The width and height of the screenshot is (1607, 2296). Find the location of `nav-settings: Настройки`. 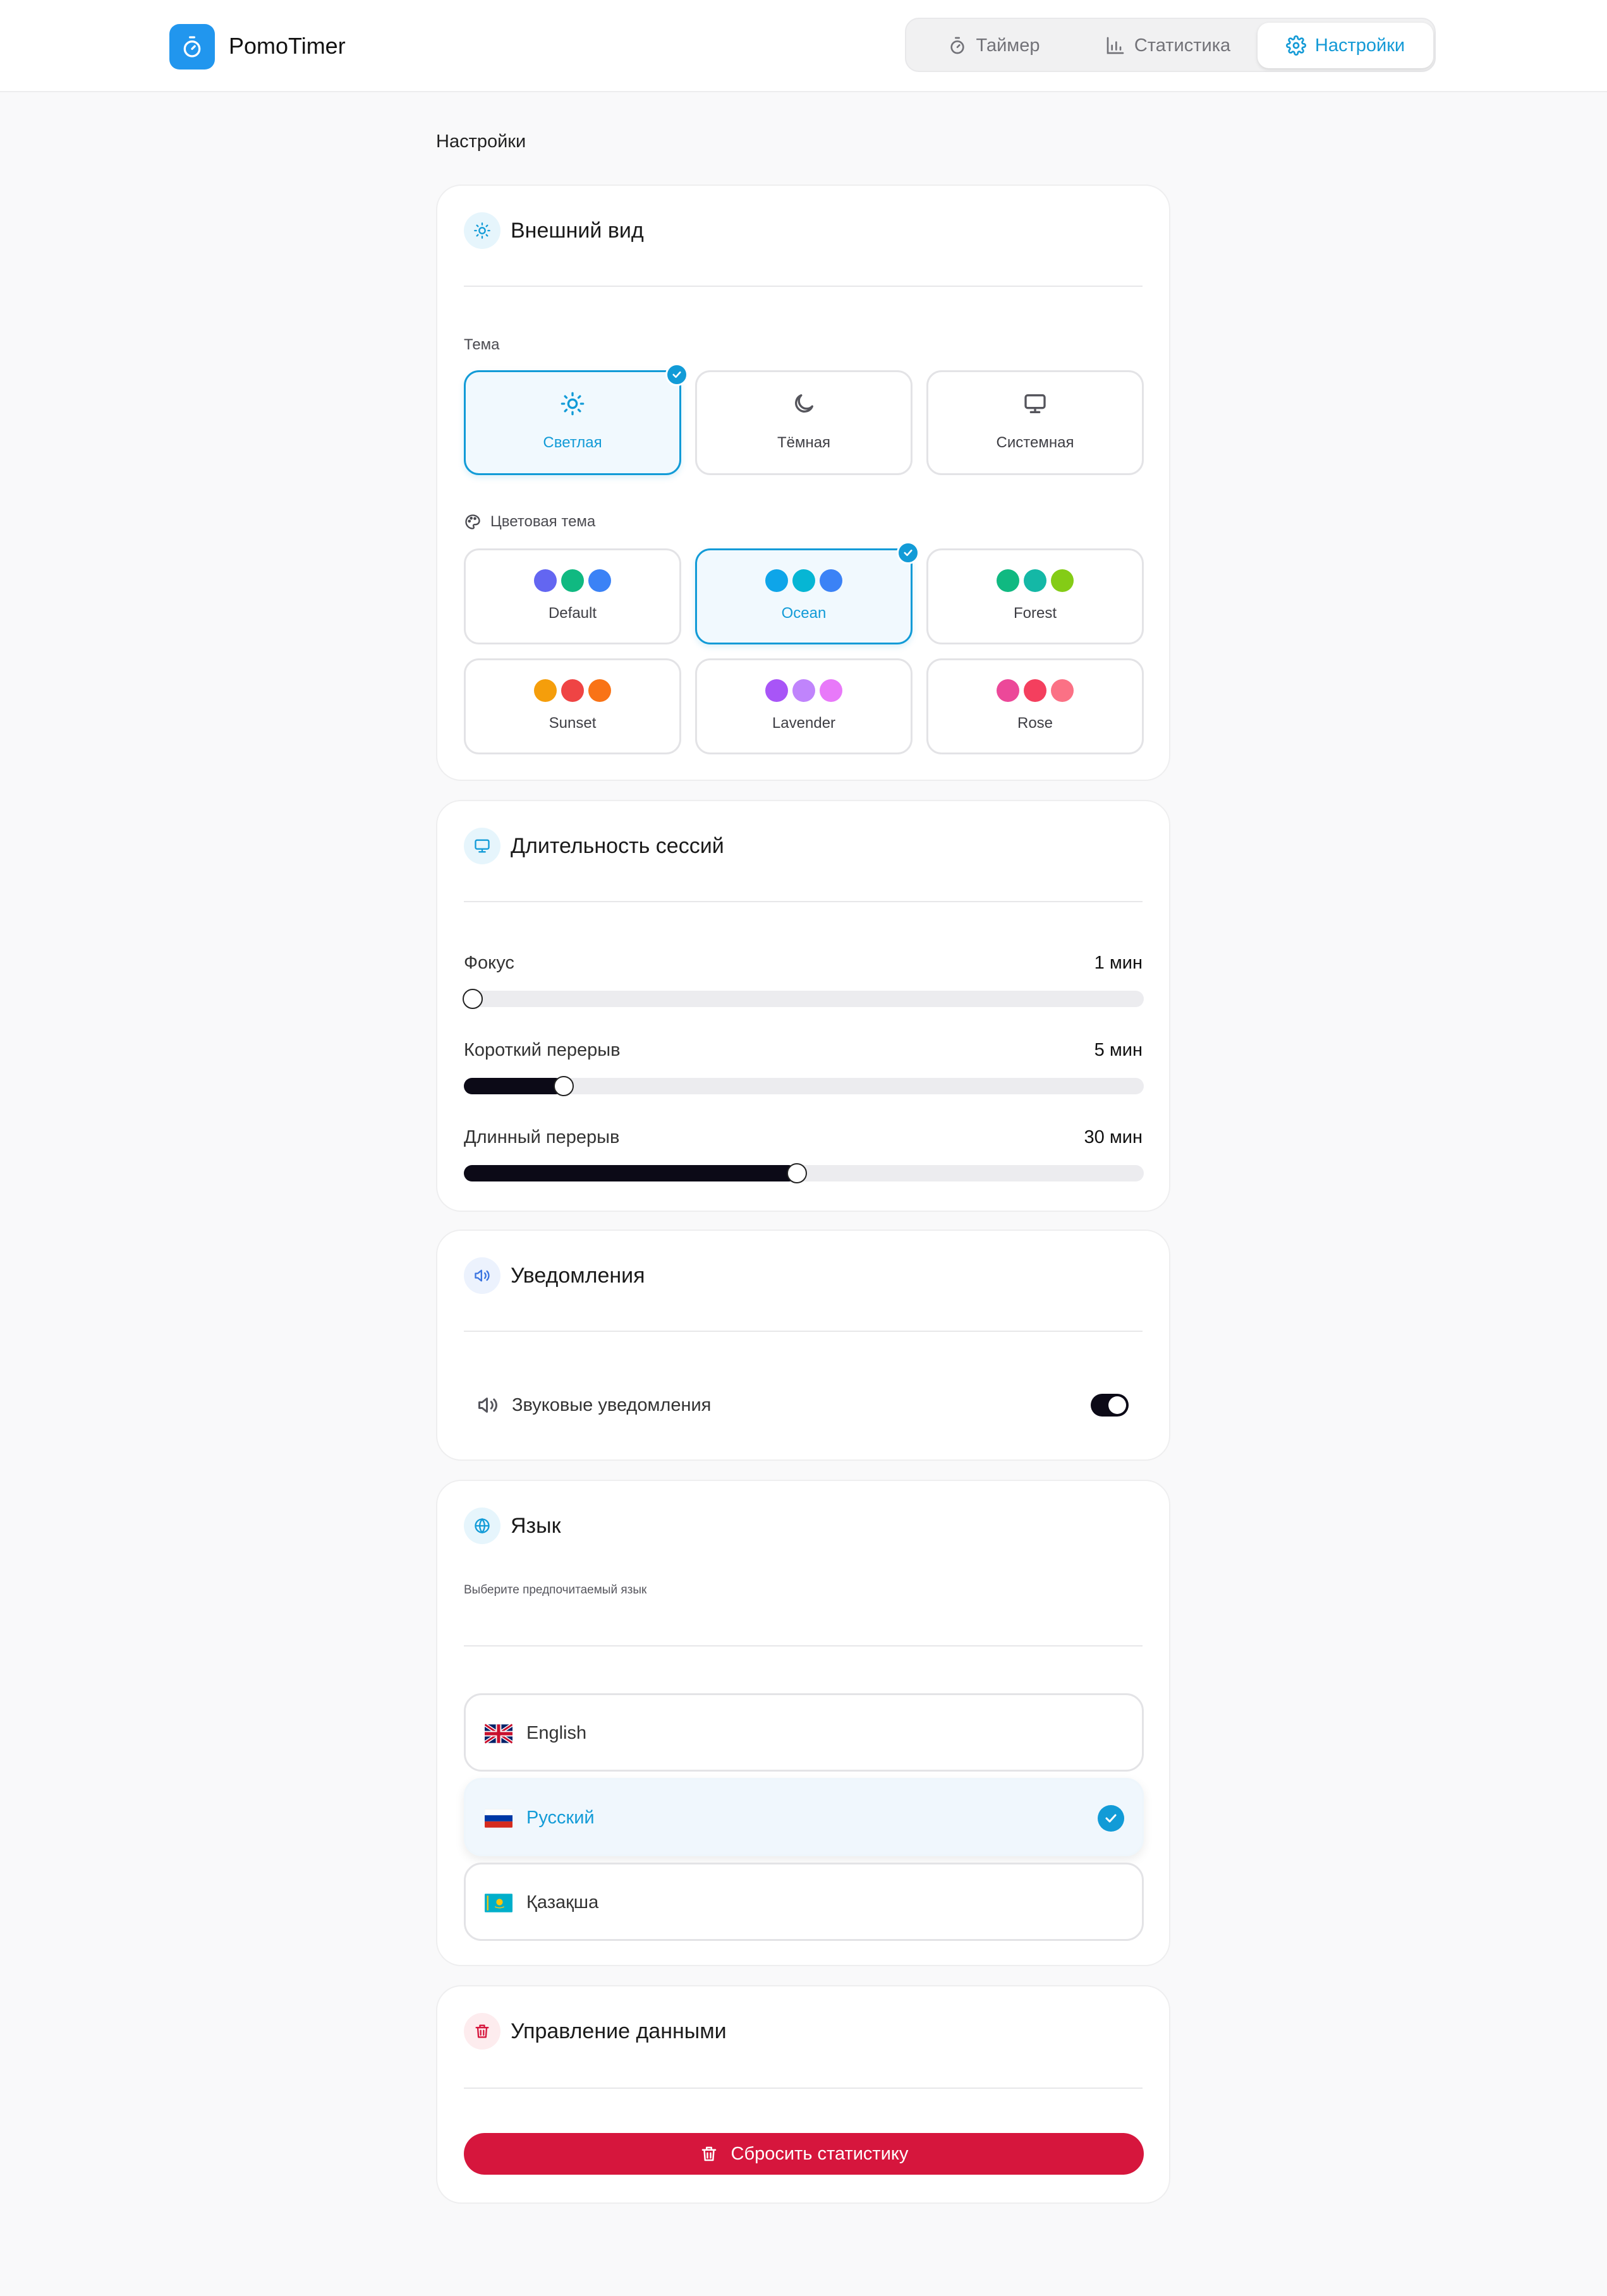

nav-settings: Настройки is located at coordinates (1345, 45).